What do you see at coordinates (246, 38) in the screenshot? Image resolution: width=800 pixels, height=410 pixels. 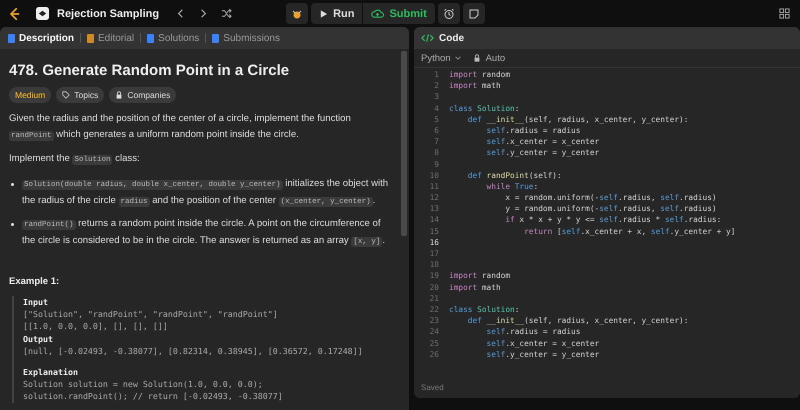 I see `panel-tab: Submissions` at bounding box center [246, 38].